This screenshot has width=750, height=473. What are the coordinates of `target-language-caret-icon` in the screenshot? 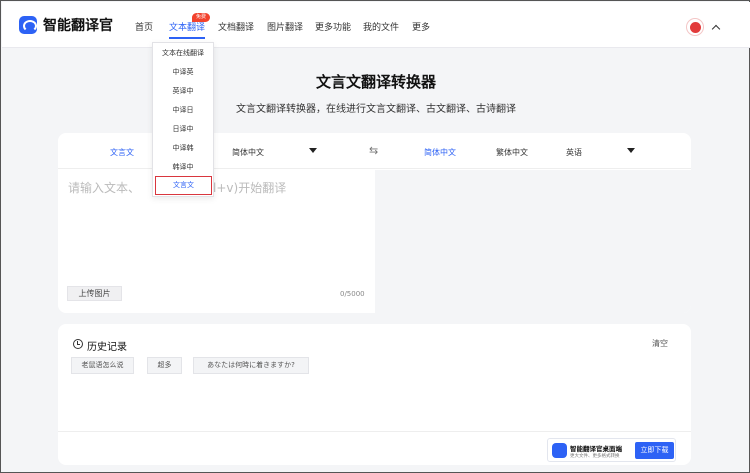 It's located at (631, 150).